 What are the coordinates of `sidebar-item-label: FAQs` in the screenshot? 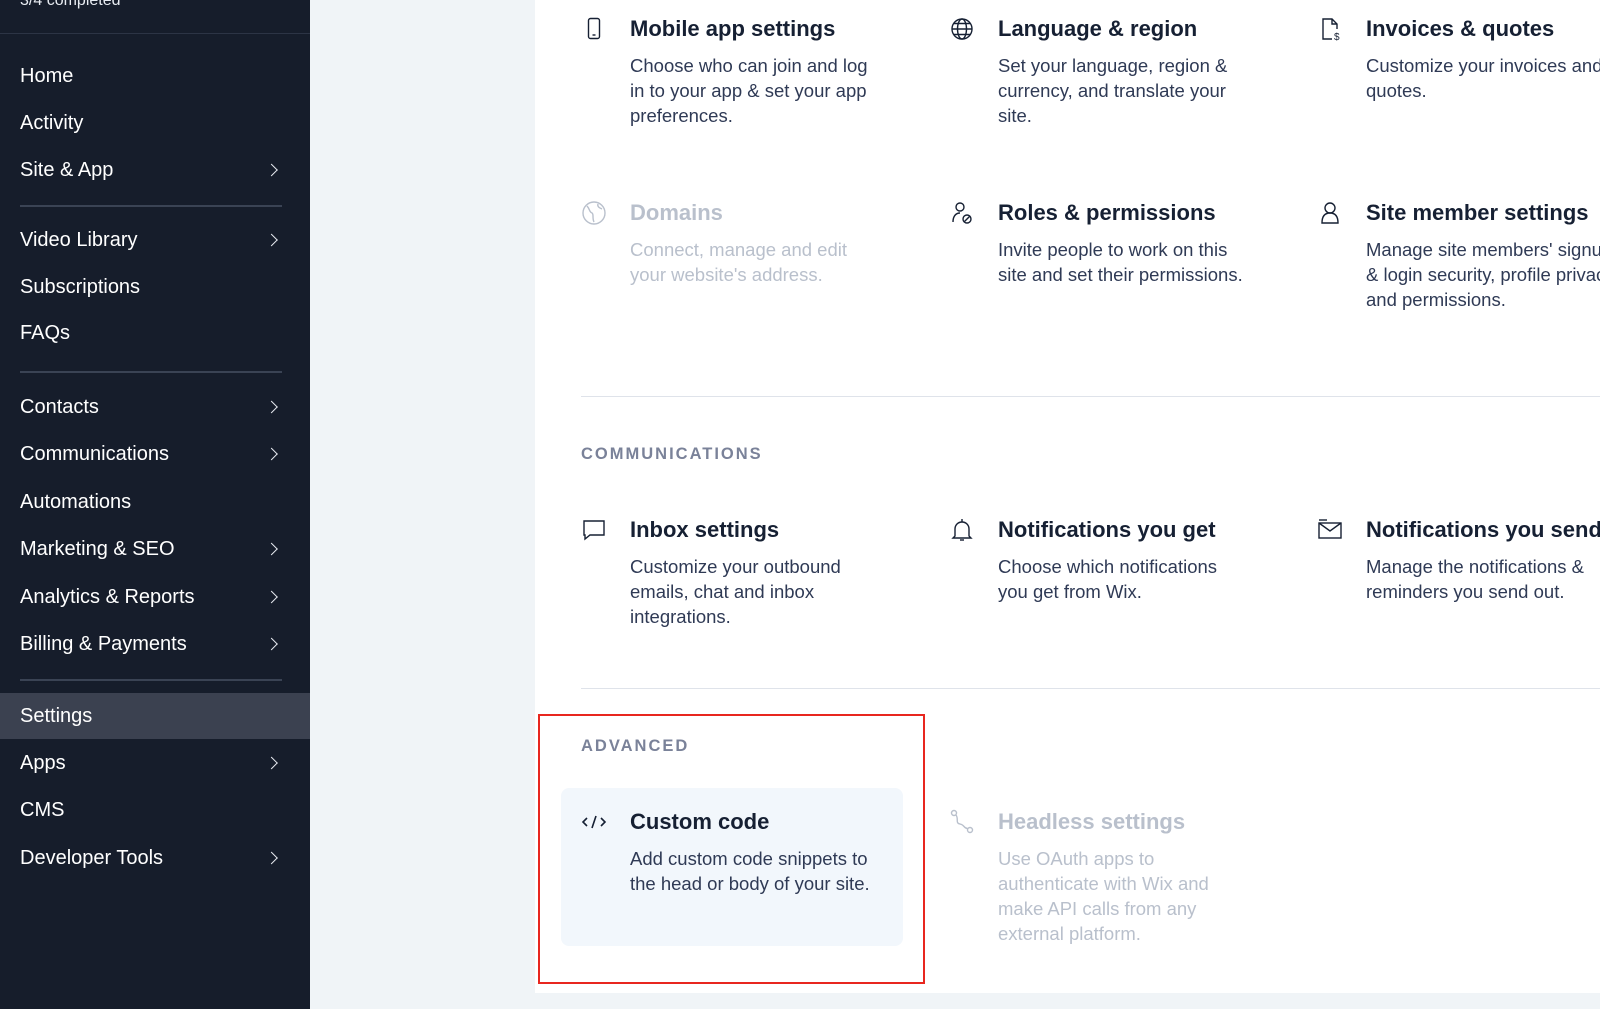 It's located at (45, 332).